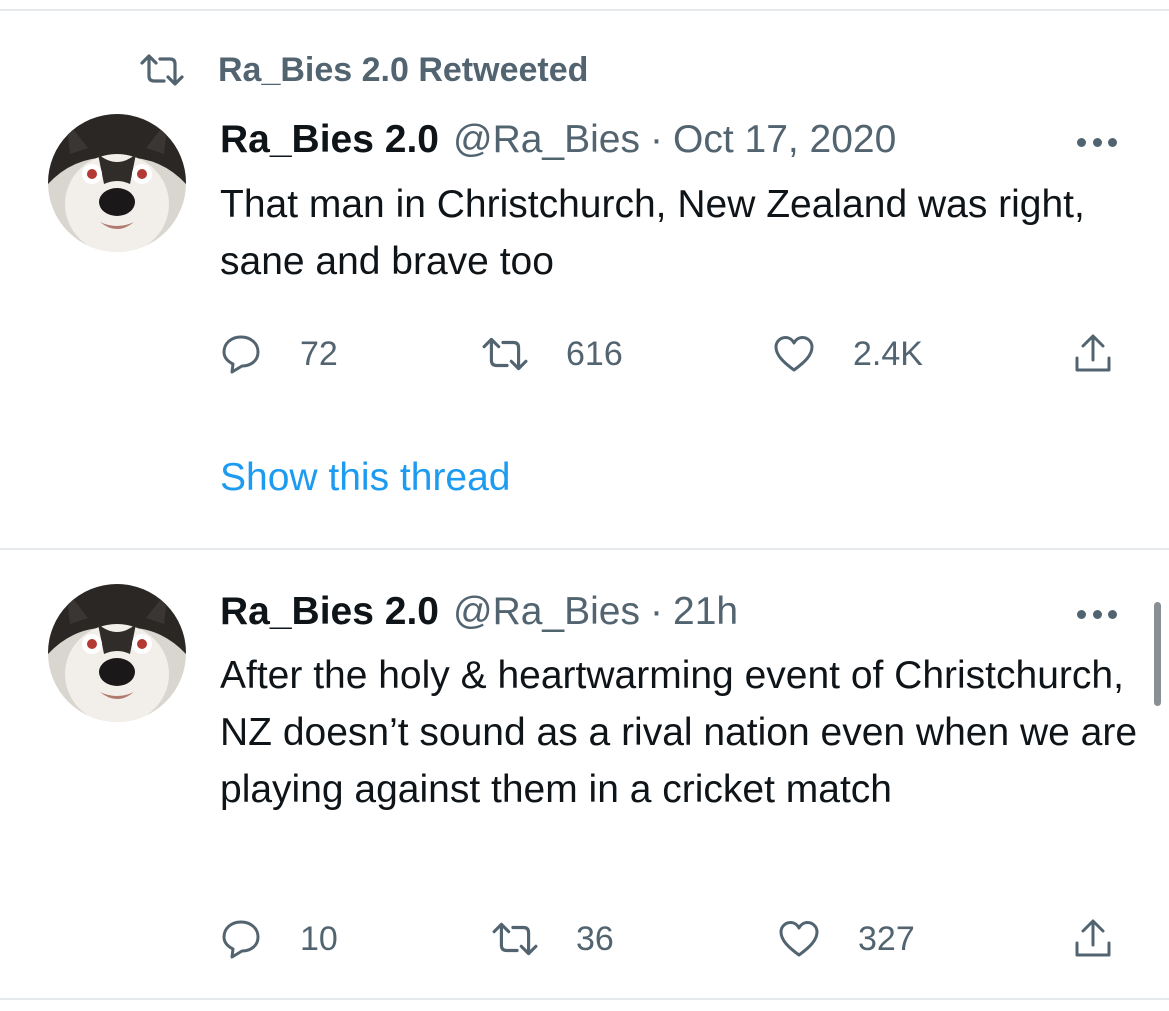 The image size is (1169, 1011). What do you see at coordinates (886, 938) in the screenshot?
I see `like-count: 327` at bounding box center [886, 938].